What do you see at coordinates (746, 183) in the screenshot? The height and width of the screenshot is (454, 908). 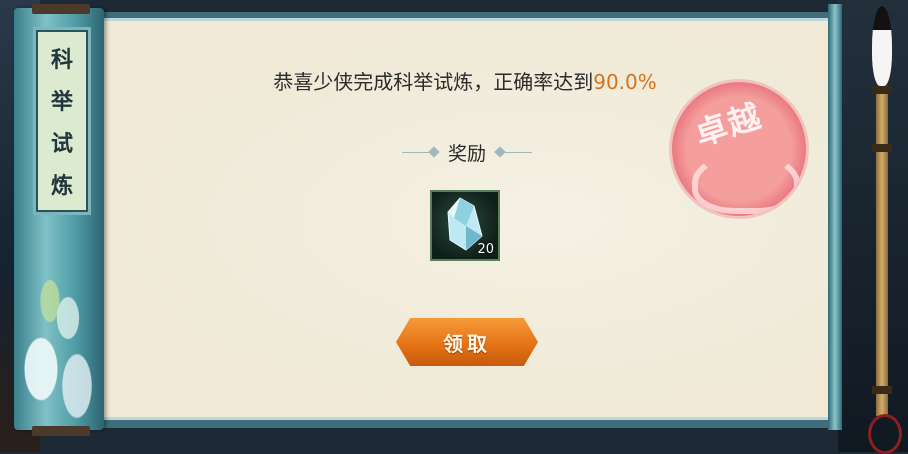 I see `seal-swirl-decoration` at bounding box center [746, 183].